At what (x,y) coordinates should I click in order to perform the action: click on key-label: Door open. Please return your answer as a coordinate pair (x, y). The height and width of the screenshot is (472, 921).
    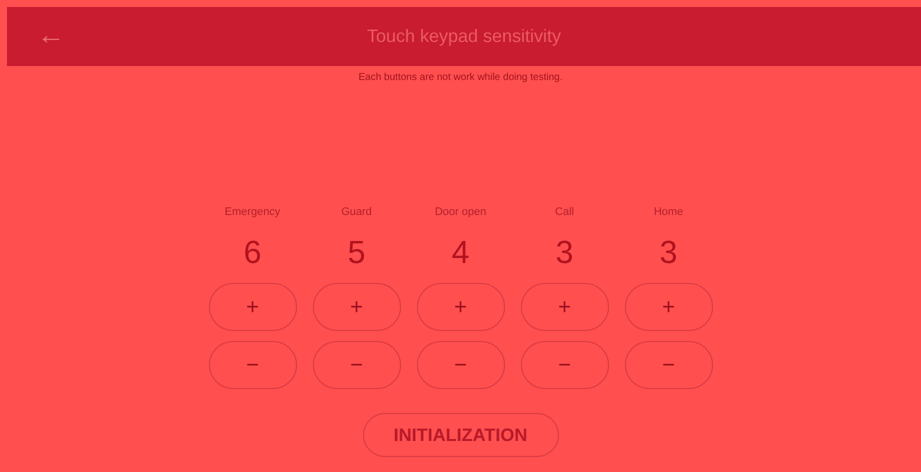
    Looking at the image, I should click on (460, 212).